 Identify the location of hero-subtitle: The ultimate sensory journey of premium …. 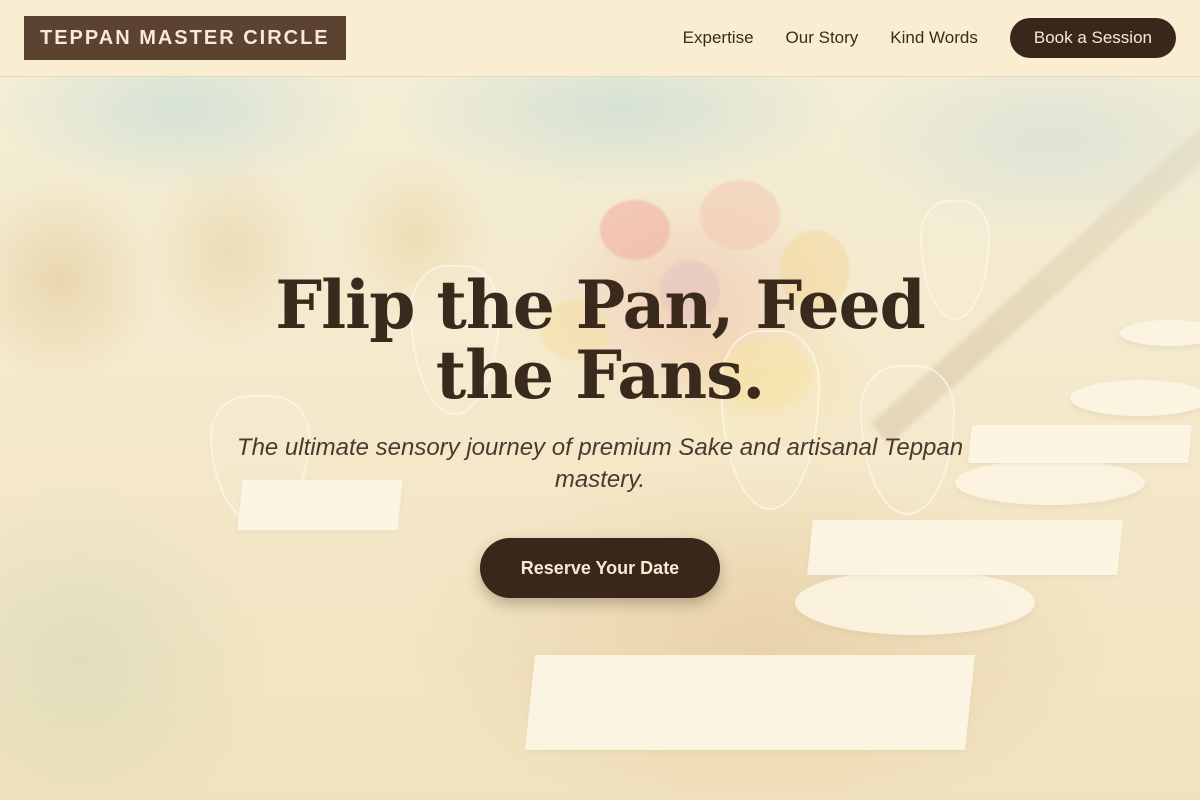
(600, 463).